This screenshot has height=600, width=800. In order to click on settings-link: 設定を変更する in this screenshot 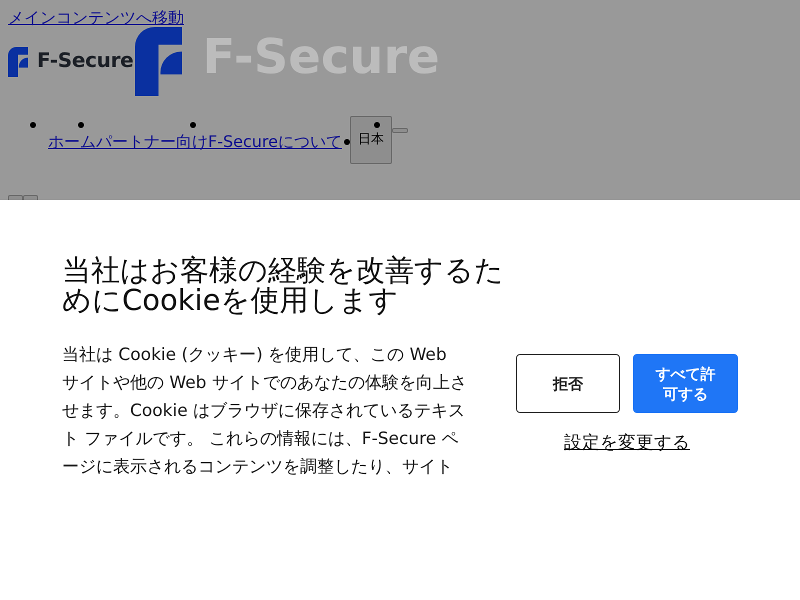, I will do `click(627, 443)`.